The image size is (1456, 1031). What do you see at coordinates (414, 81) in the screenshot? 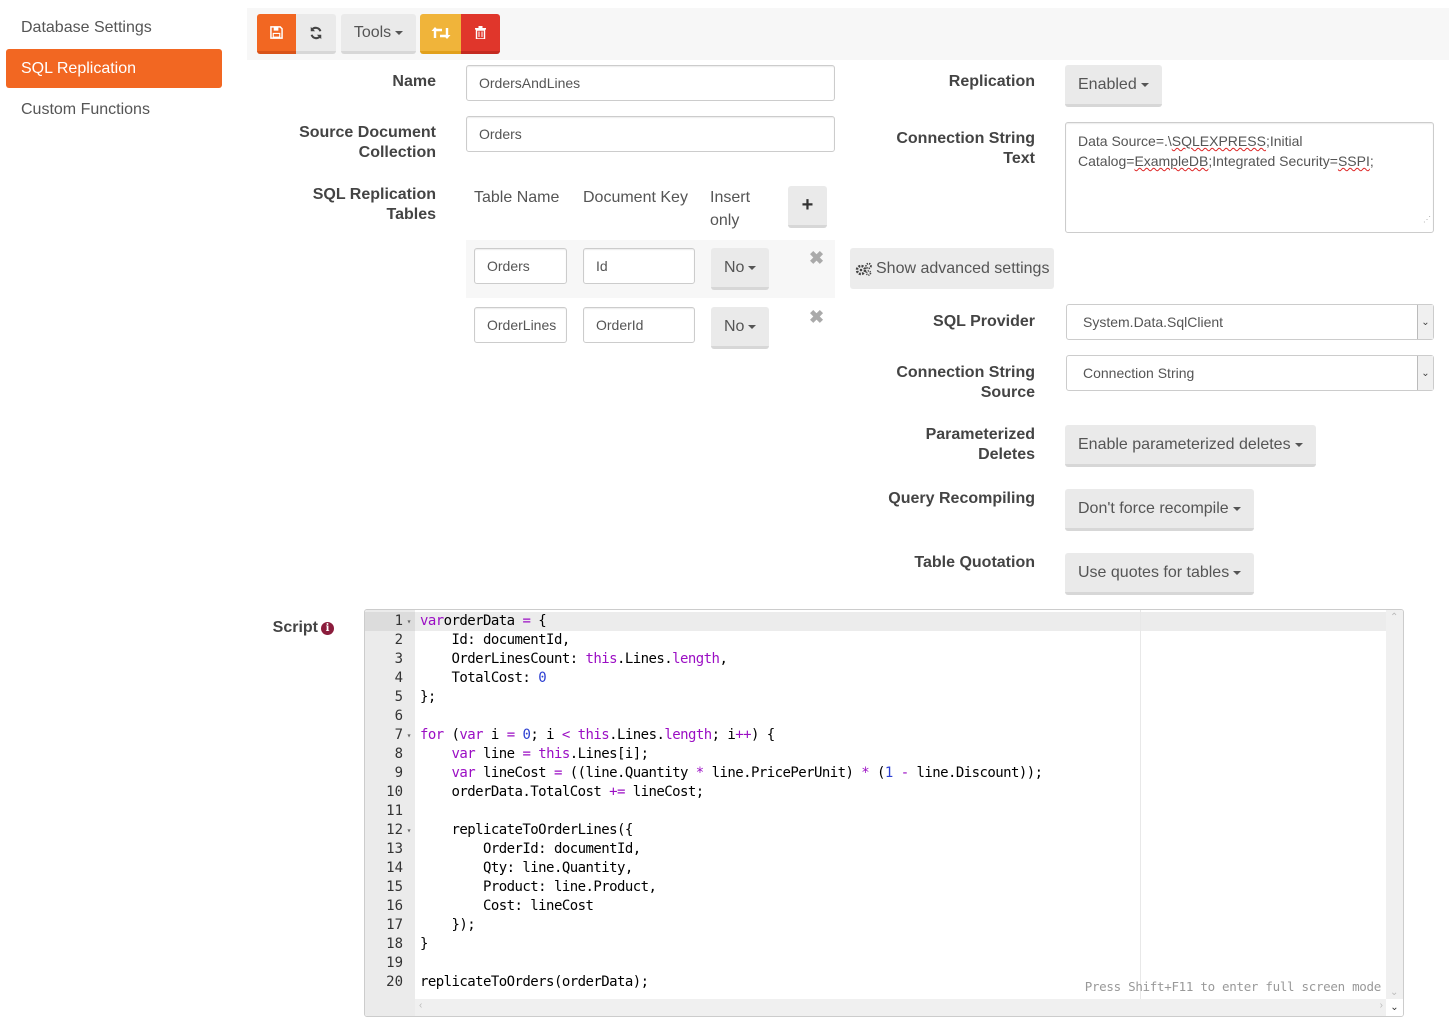
I see `name-label: Name` at bounding box center [414, 81].